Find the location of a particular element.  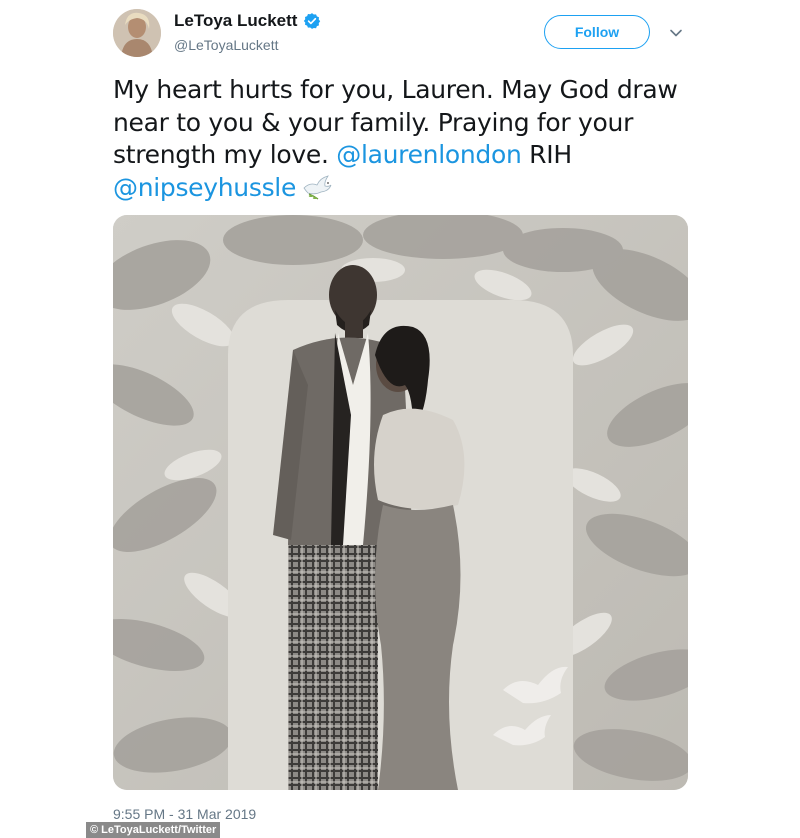

display-name: LeToya Luckett is located at coordinates (235, 21).